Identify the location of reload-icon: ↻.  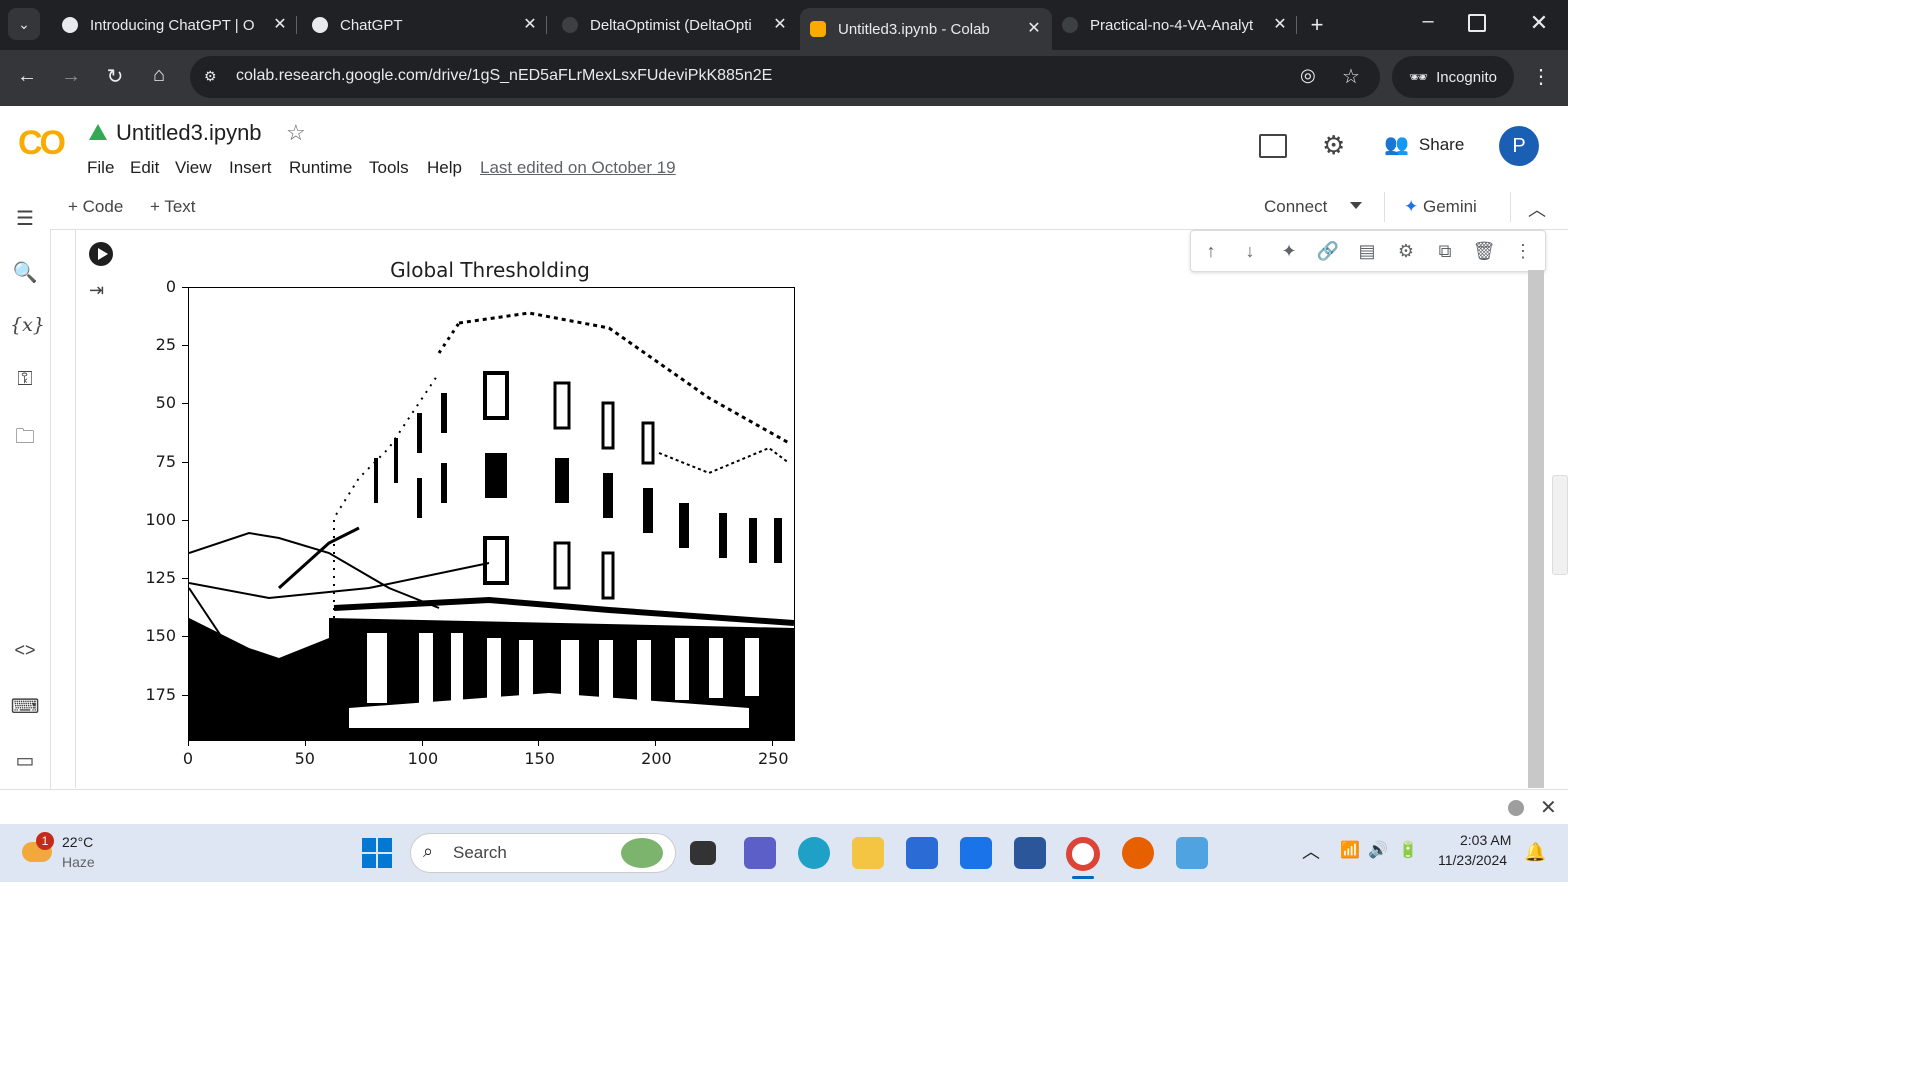
(115, 76).